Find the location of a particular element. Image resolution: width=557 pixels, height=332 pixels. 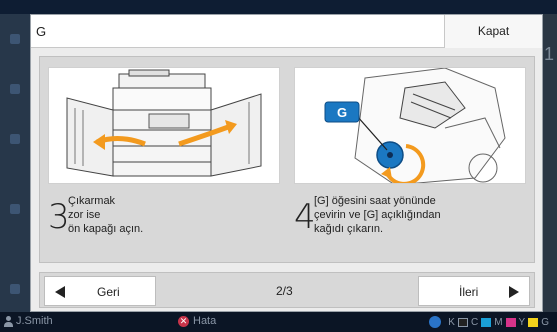

step-number: 4 is located at coordinates (305, 217).